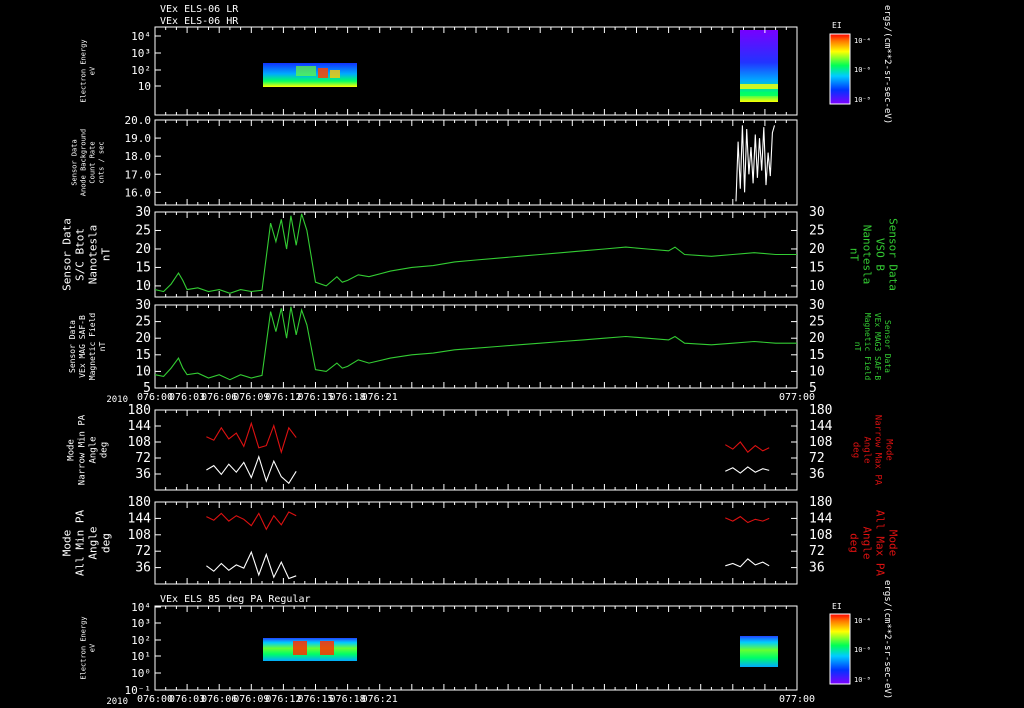 The image size is (1024, 708). I want to click on x-tick-label-mid-6: 076:18, so click(348, 397).